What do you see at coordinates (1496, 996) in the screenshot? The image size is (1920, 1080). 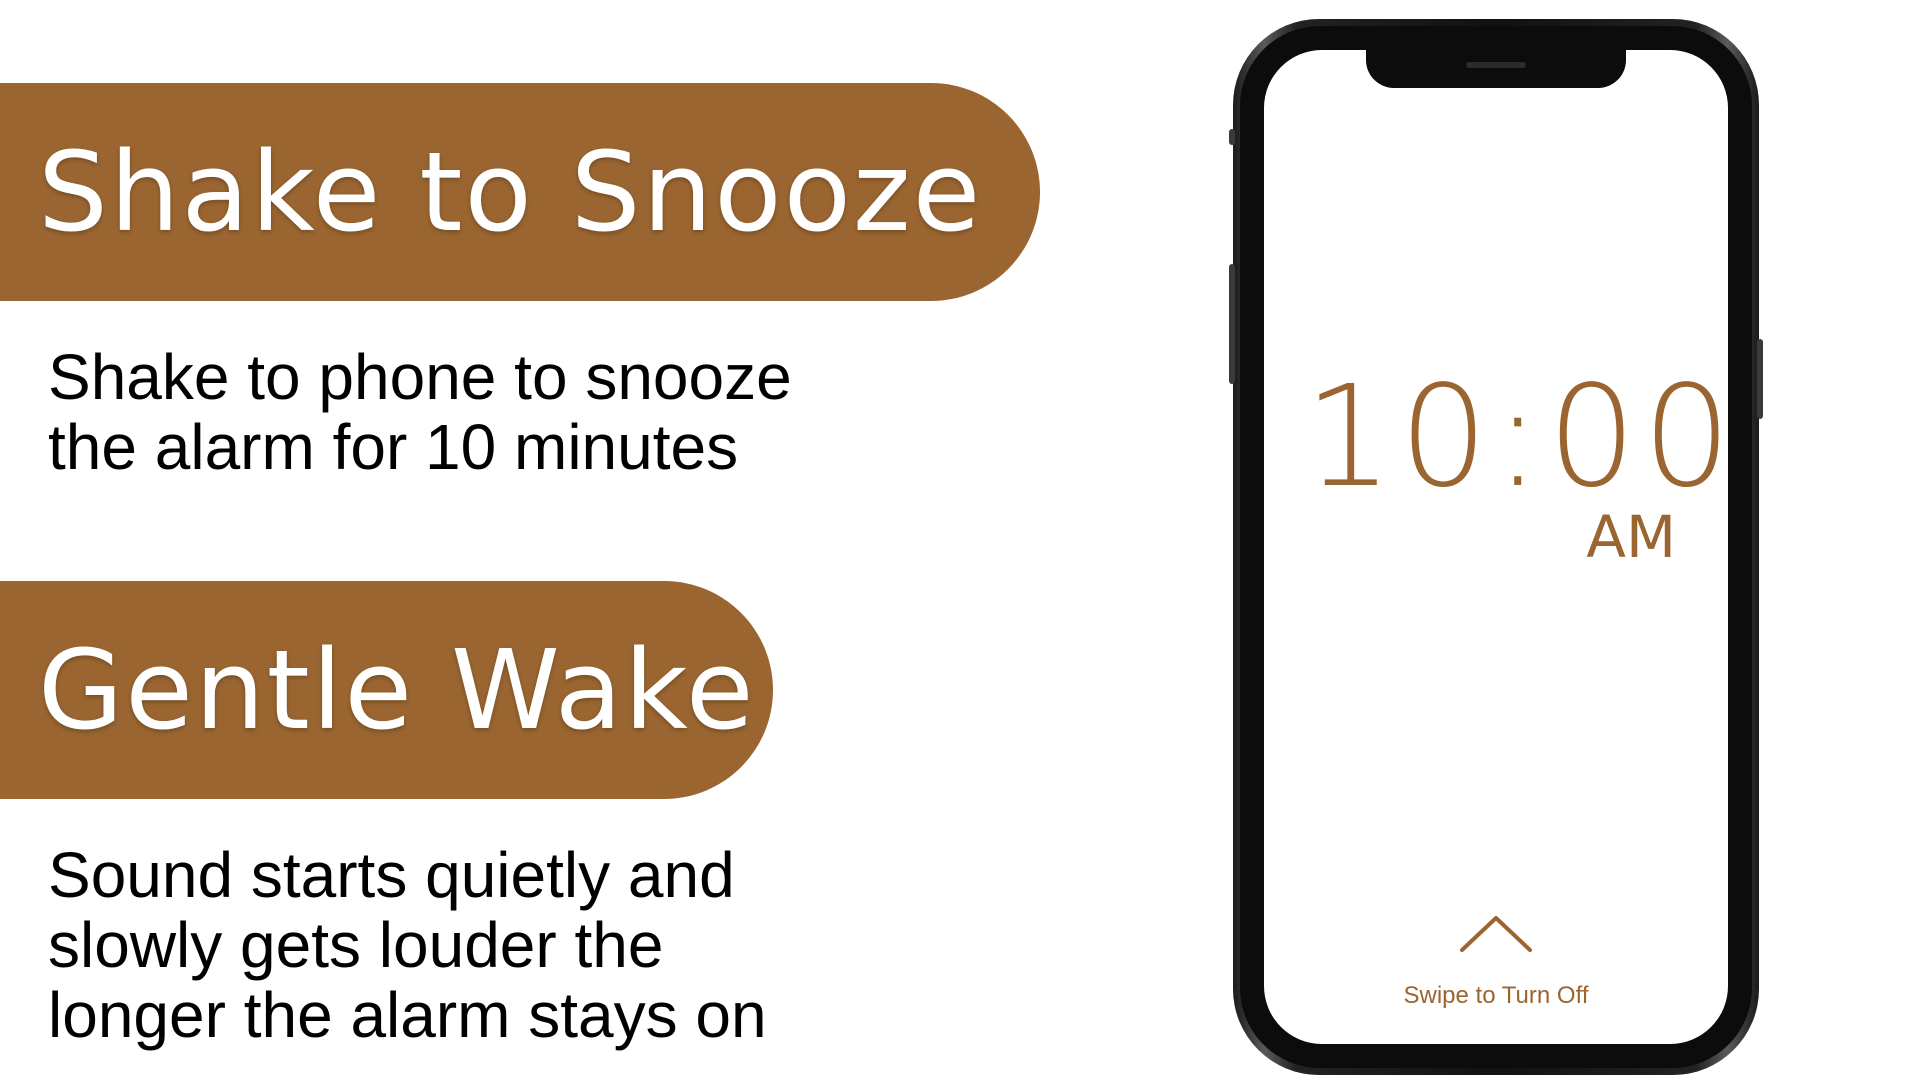 I see `swipe-to-turn-off-label: Swipe to Turn Off` at bounding box center [1496, 996].